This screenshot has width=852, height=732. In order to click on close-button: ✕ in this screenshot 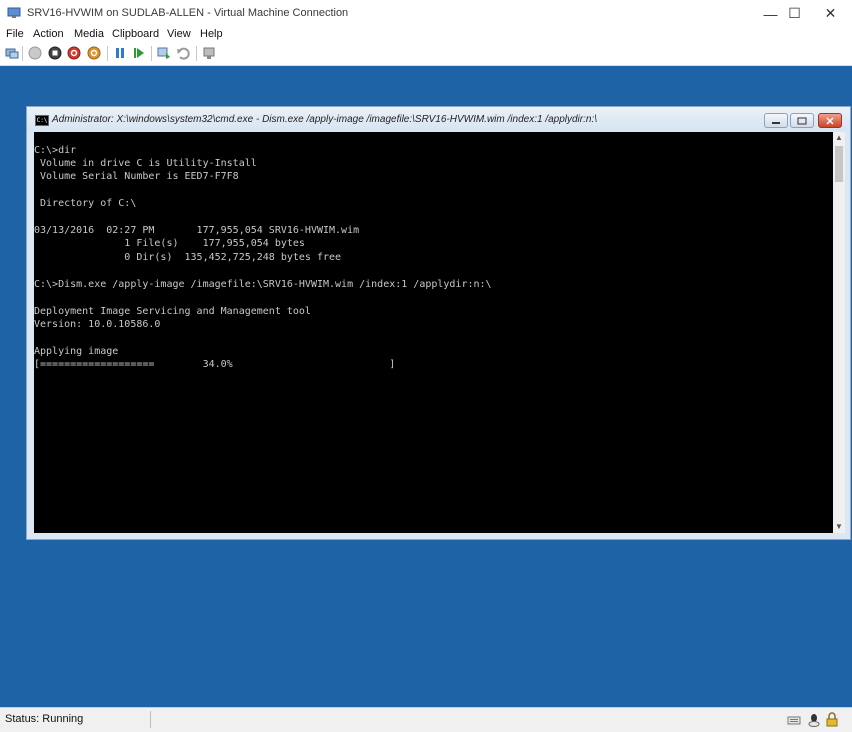, I will do `click(830, 13)`.